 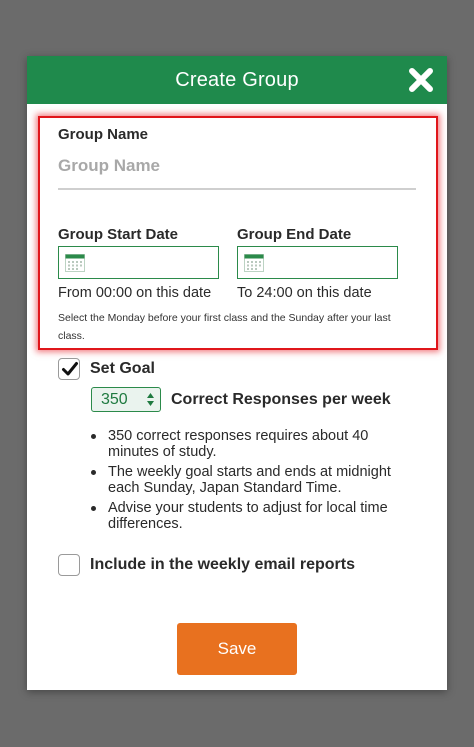 What do you see at coordinates (150, 399) in the screenshot?
I see `select-arrows-icon` at bounding box center [150, 399].